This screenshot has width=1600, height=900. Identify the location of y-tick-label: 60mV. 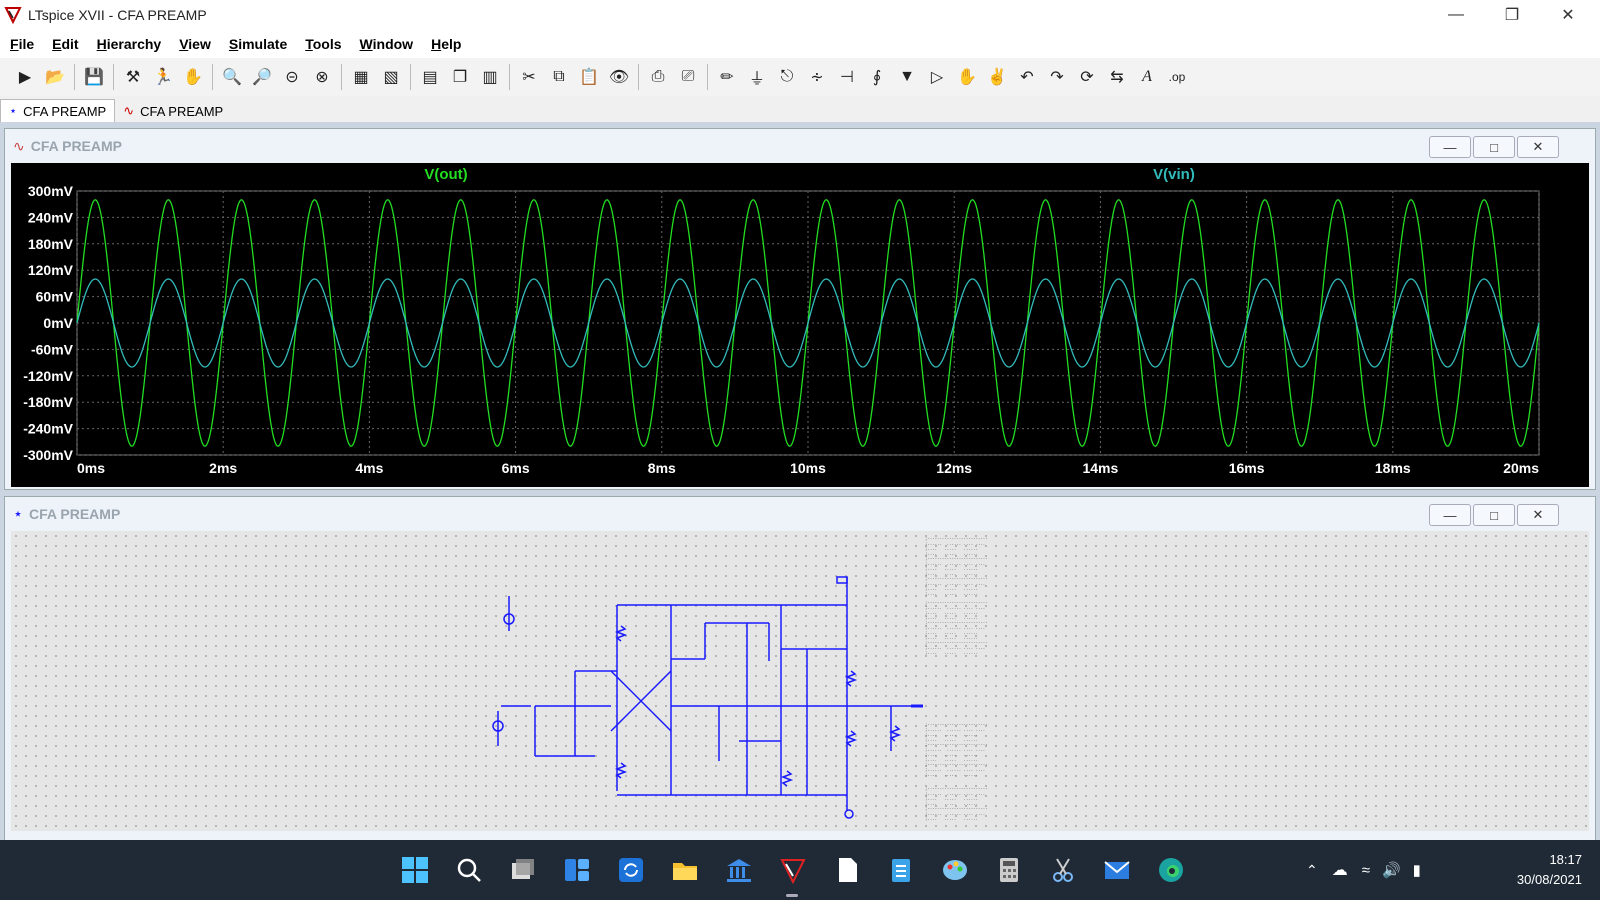
(55, 297).